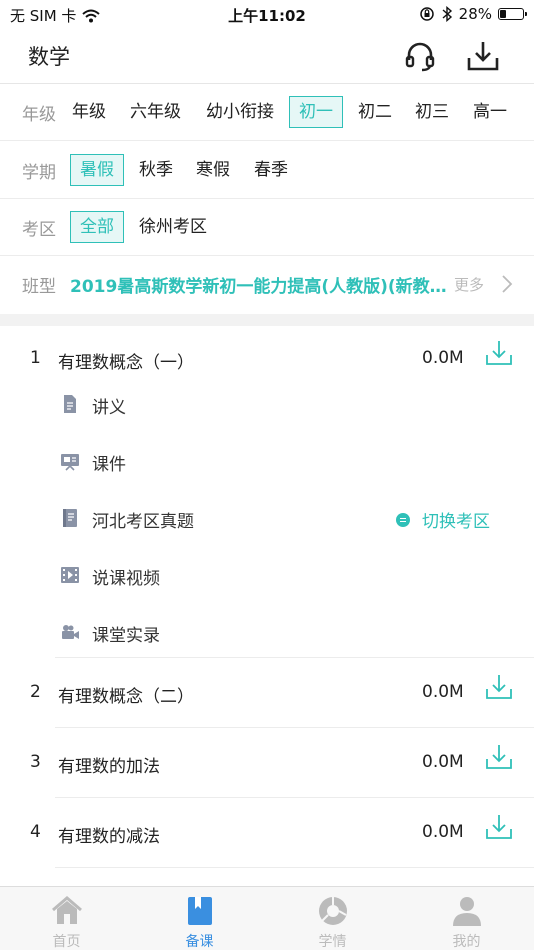 The width and height of the screenshot is (534, 950). I want to click on tab-label: 备课, so click(199, 942).